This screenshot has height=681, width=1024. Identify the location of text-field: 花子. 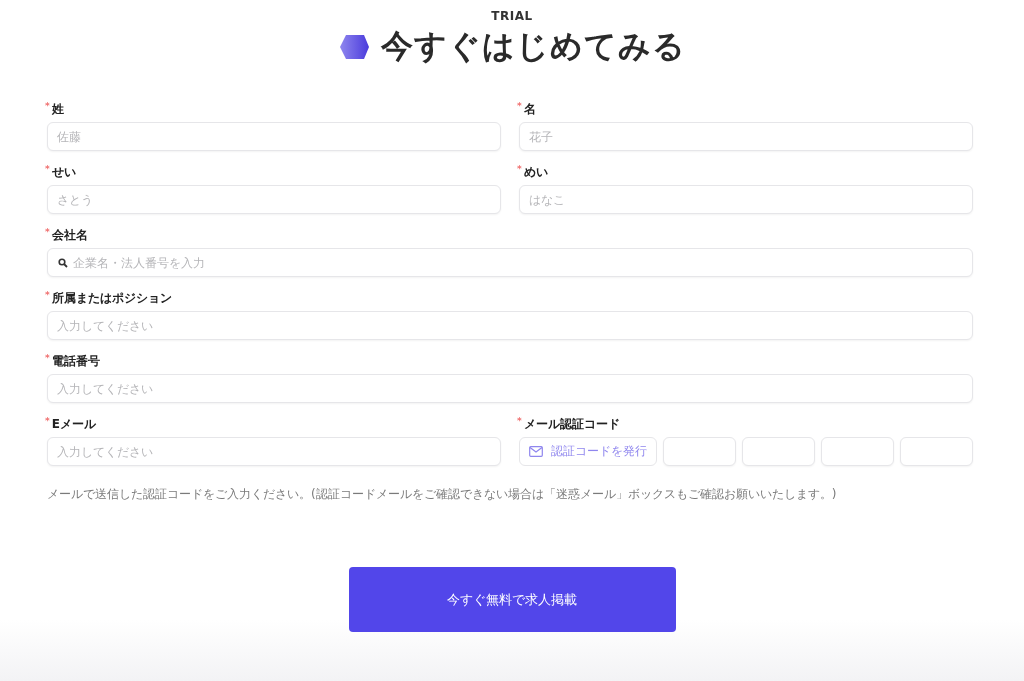
(746, 136).